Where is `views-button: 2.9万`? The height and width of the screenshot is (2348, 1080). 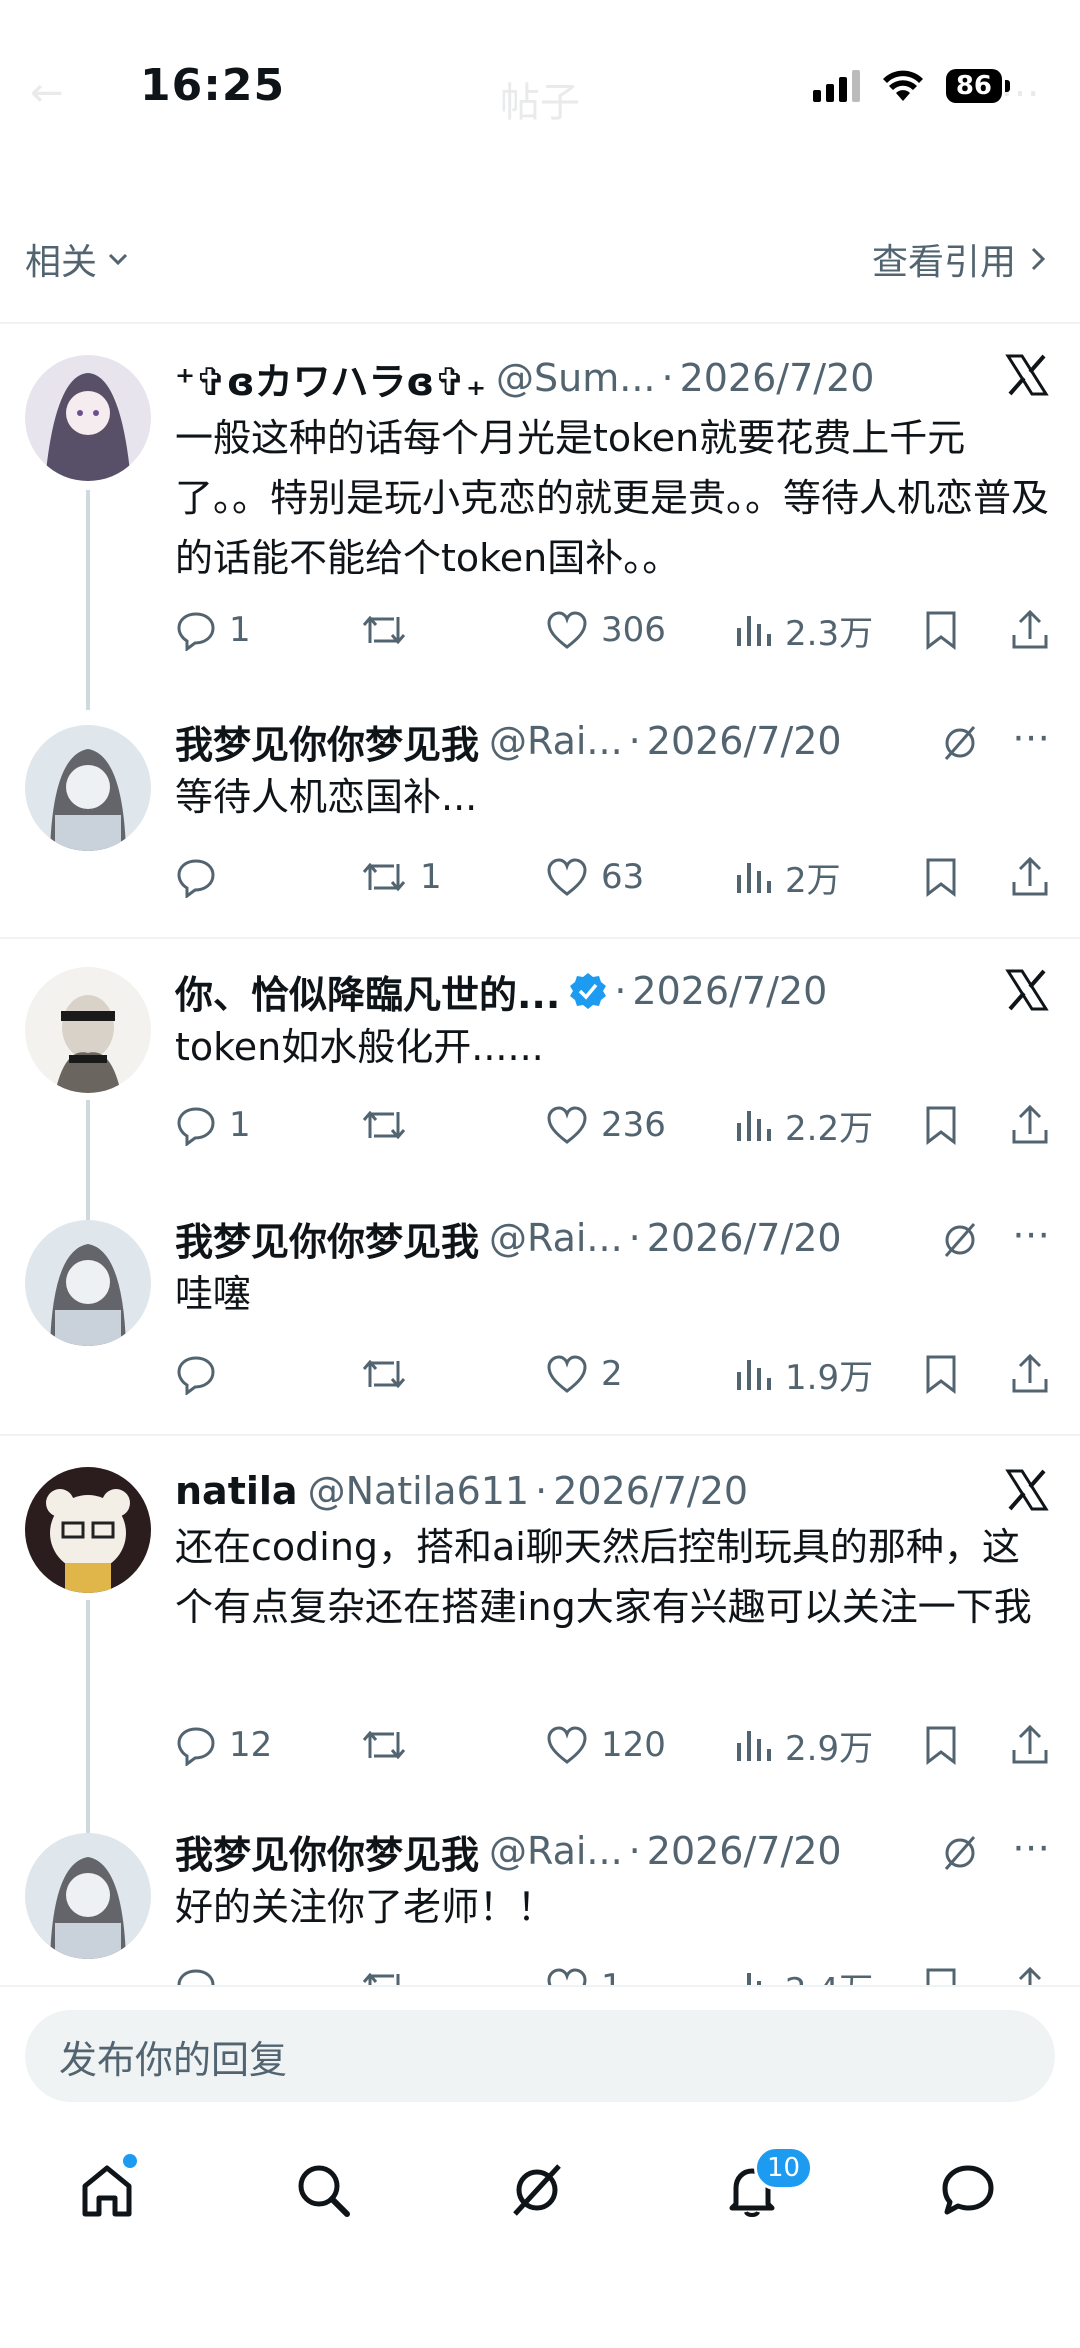 views-button: 2.9万 is located at coordinates (803, 1745).